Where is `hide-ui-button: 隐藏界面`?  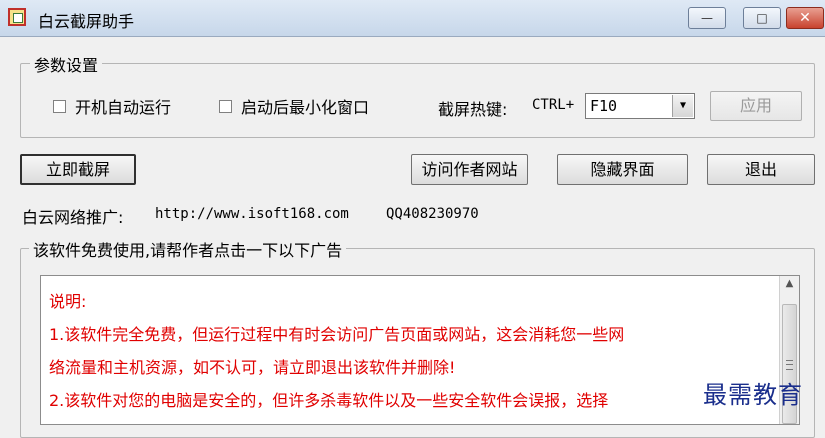
hide-ui-button: 隐藏界面 is located at coordinates (622, 169).